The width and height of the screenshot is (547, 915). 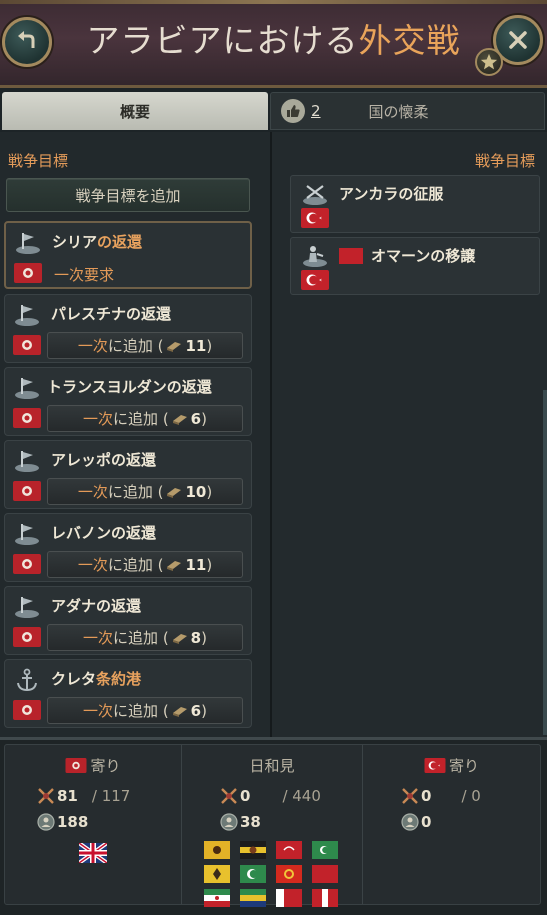 What do you see at coordinates (316, 111) in the screenshot?
I see `appeasement-count: 2` at bounding box center [316, 111].